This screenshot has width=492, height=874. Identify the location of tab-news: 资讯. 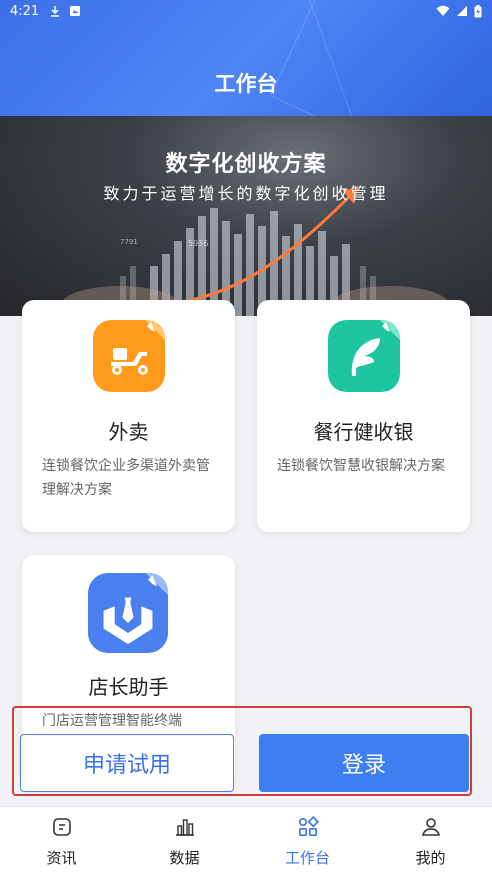
(61, 840).